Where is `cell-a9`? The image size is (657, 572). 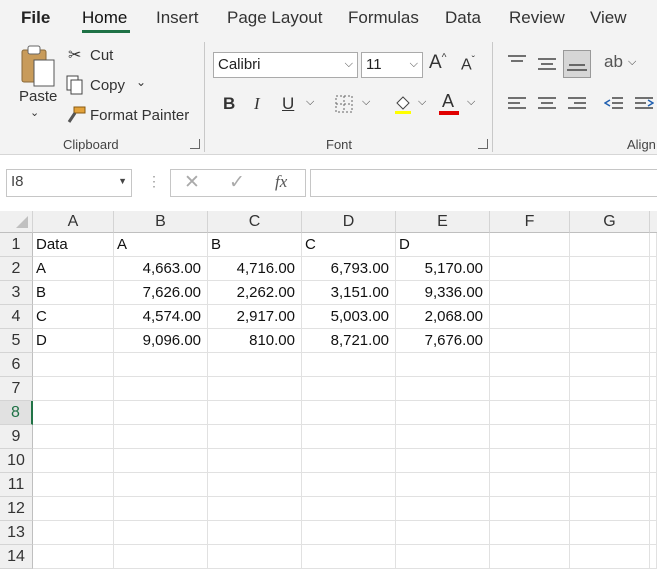
cell-a9 is located at coordinates (73, 437).